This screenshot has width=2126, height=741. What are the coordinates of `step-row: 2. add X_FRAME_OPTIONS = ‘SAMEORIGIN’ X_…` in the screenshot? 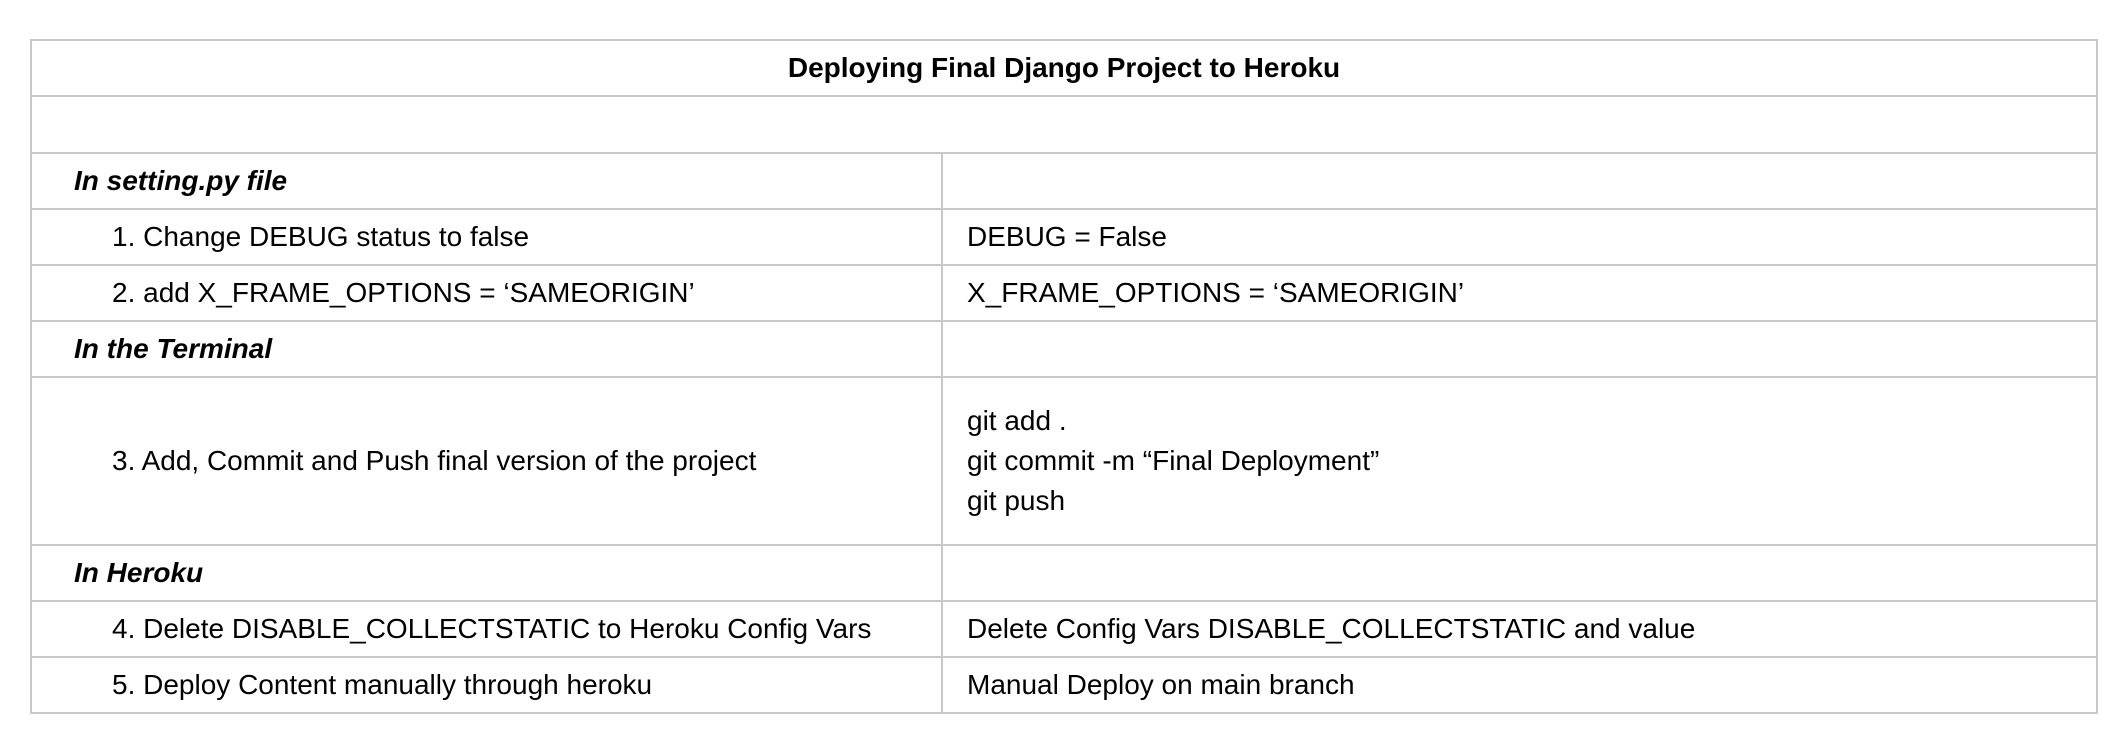 It's located at (1064, 293).